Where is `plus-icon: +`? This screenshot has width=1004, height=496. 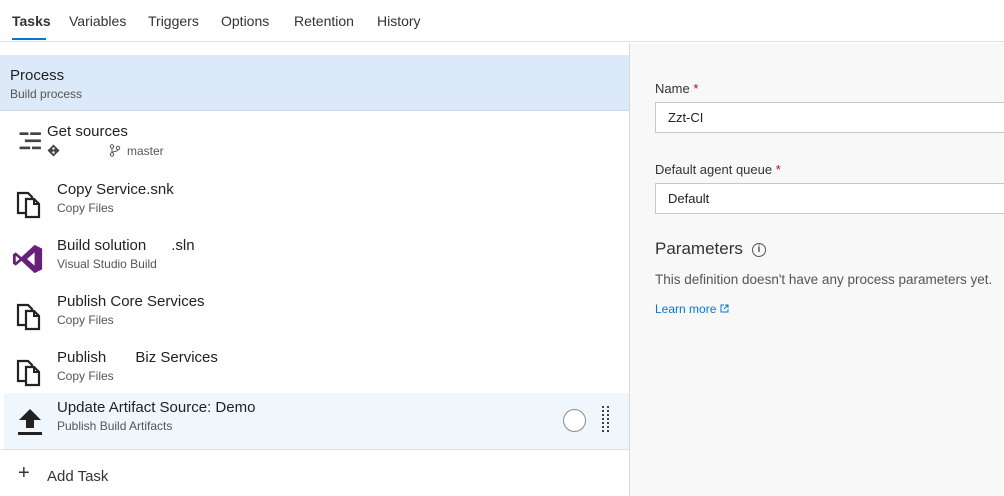
plus-icon: + is located at coordinates (24, 473).